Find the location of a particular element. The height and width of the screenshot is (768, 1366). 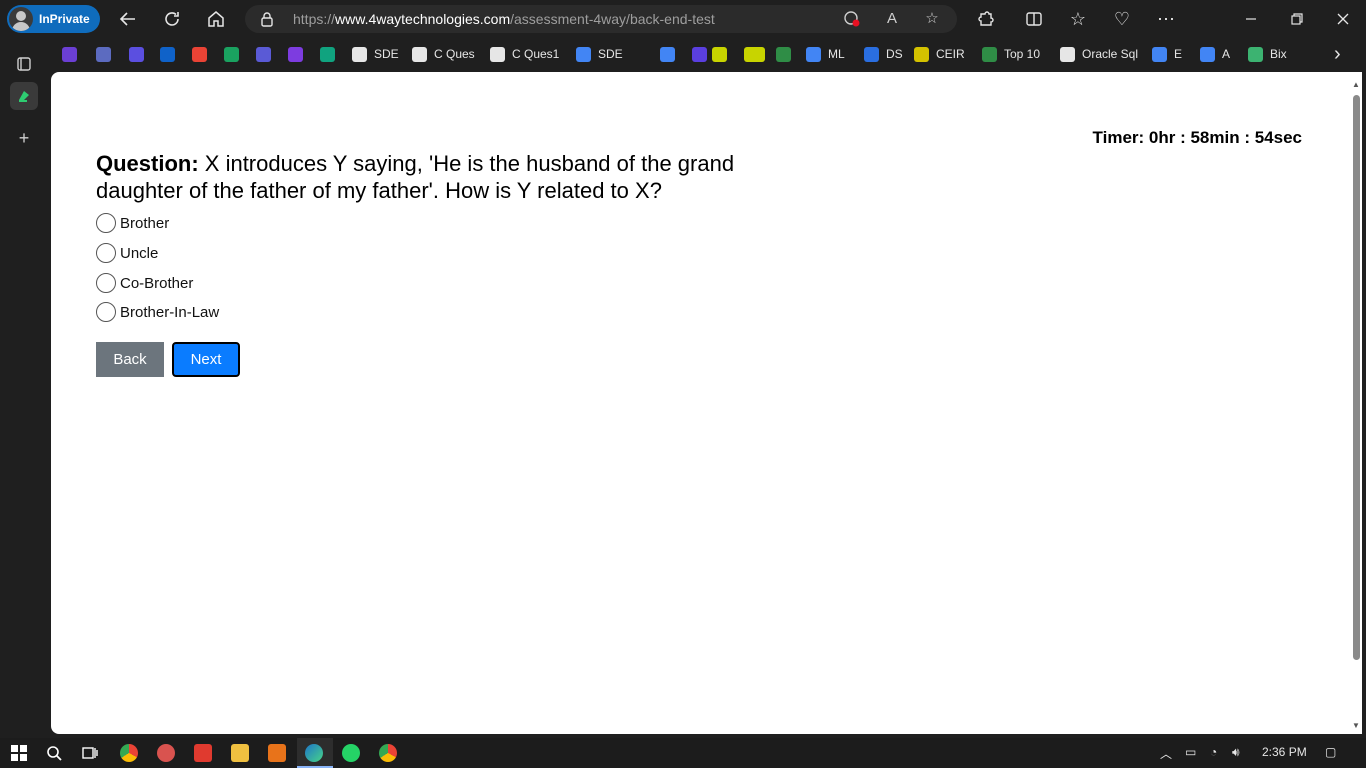

new-tab-icon: + is located at coordinates (24, 138).